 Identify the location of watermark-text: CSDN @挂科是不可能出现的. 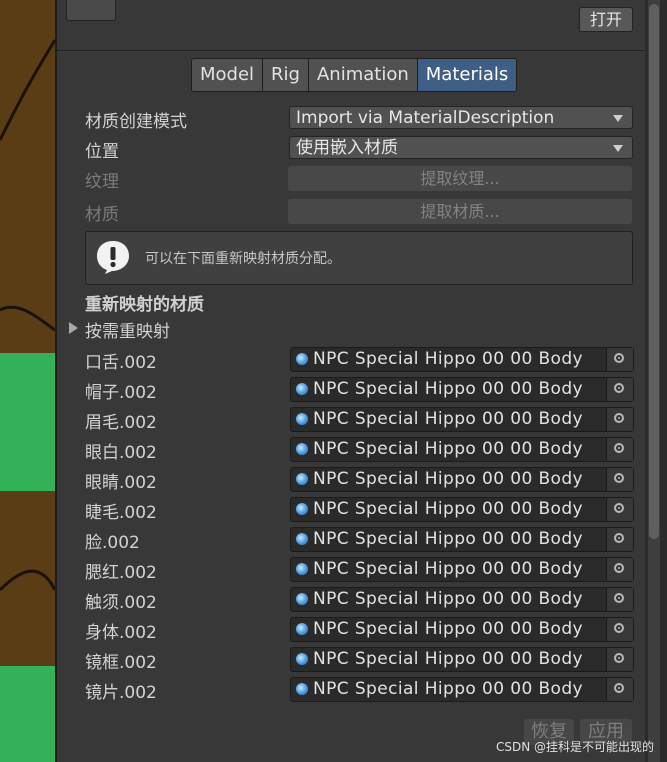
(575, 747).